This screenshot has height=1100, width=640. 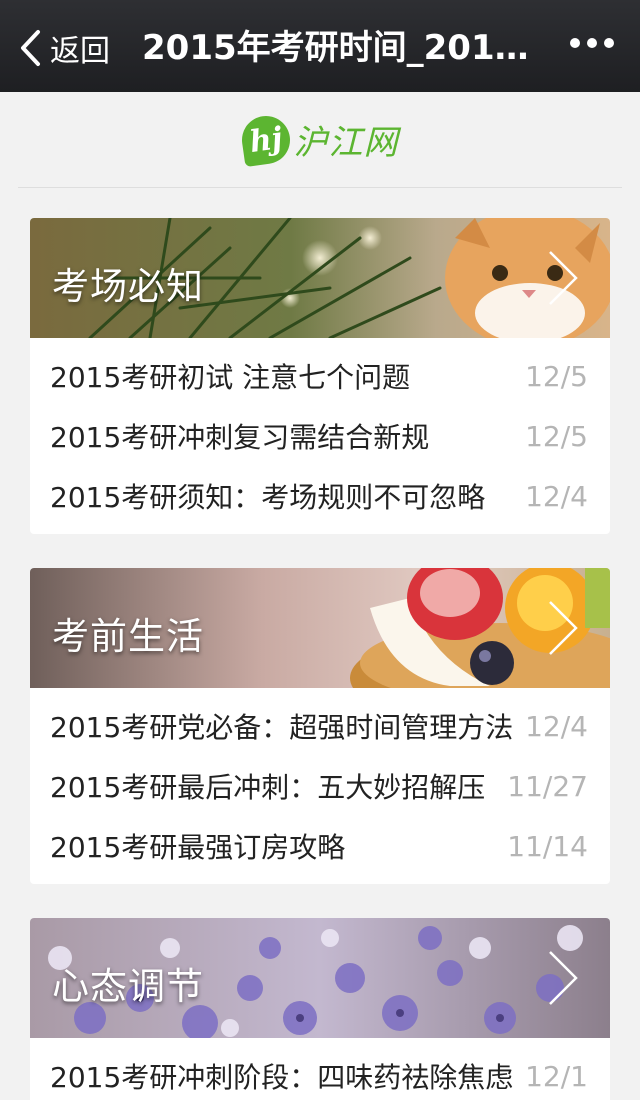 I want to click on list-item: 2015考研最后冲刺：五大妙招解压 11/27, so click(x=320, y=786).